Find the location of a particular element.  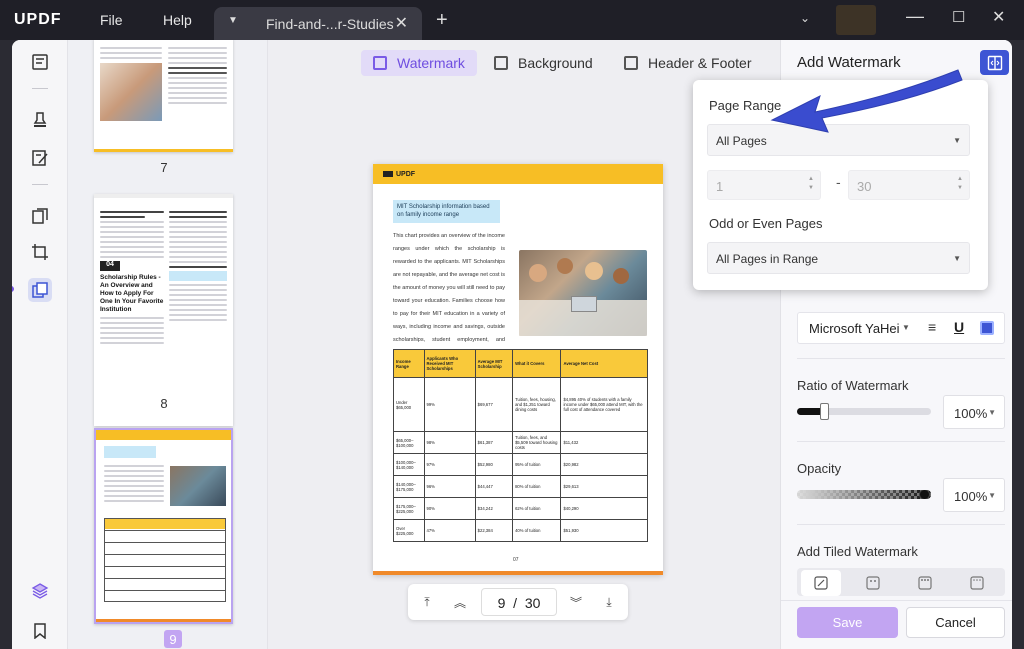

thumb8-number: 04 is located at coordinates (110, 266).